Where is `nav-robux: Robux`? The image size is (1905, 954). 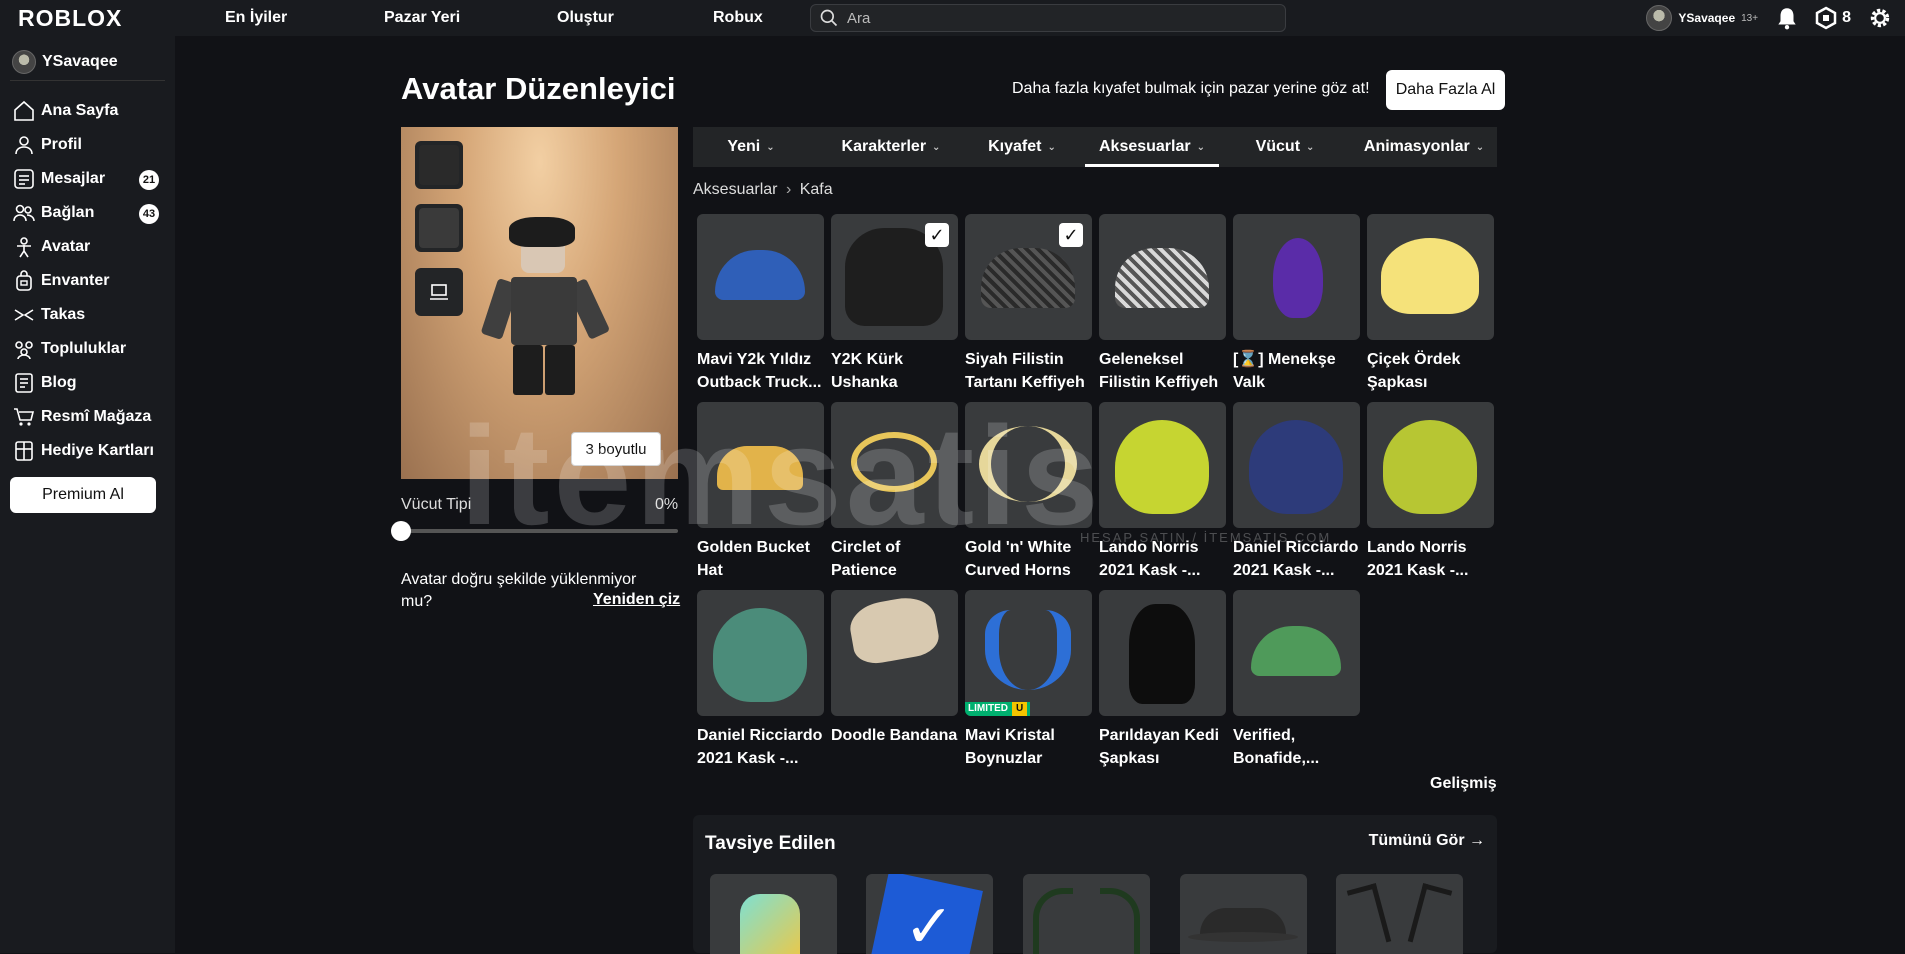 nav-robux: Robux is located at coordinates (738, 18).